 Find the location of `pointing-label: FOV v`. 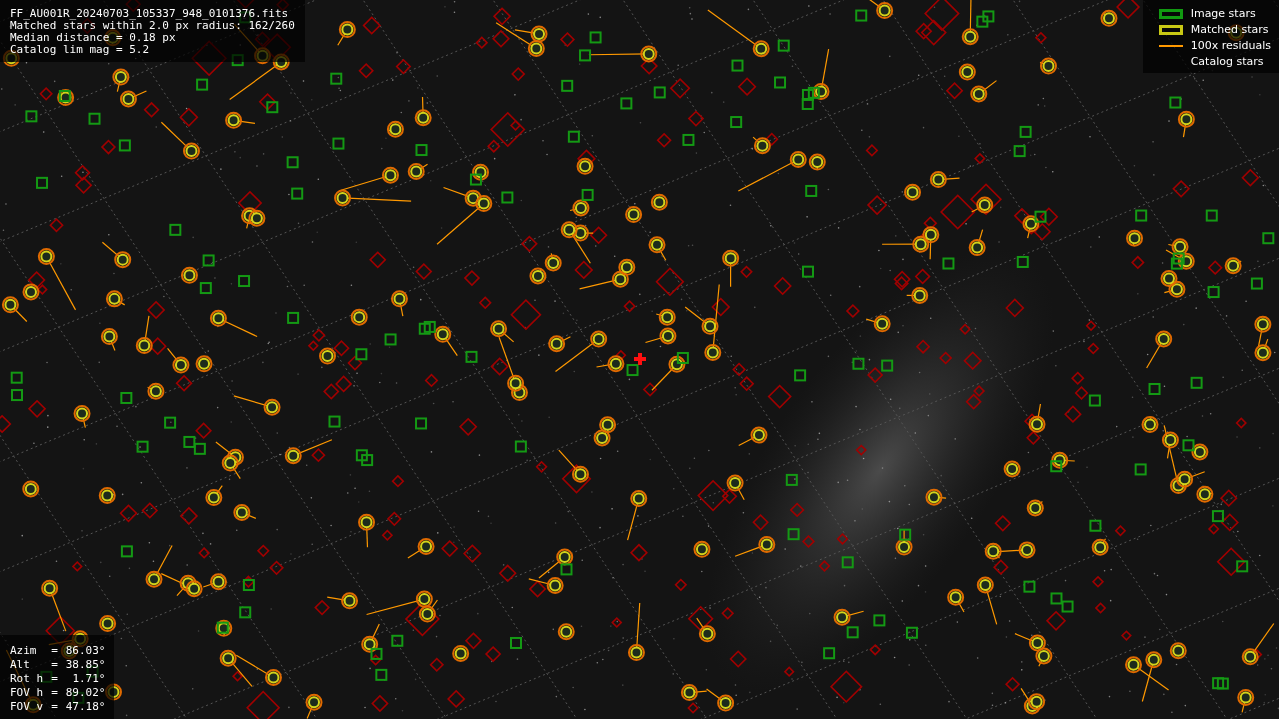

pointing-label: FOV v is located at coordinates (27, 707).